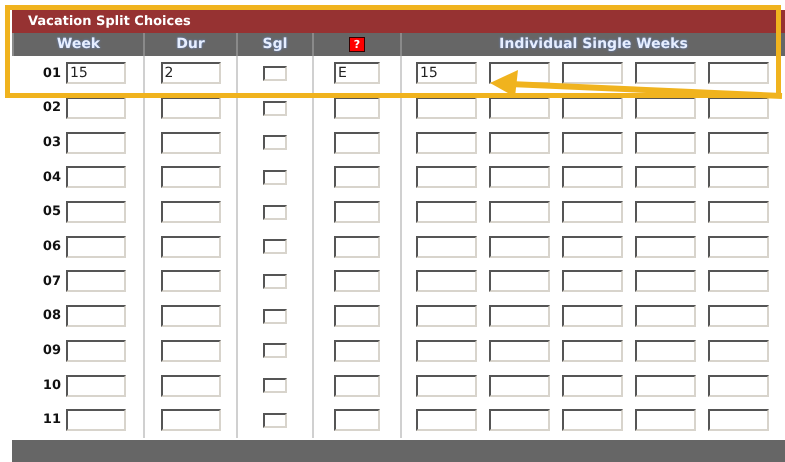 The image size is (785, 462). Describe the element at coordinates (357, 44) in the screenshot. I see `help-icon: ?` at that location.